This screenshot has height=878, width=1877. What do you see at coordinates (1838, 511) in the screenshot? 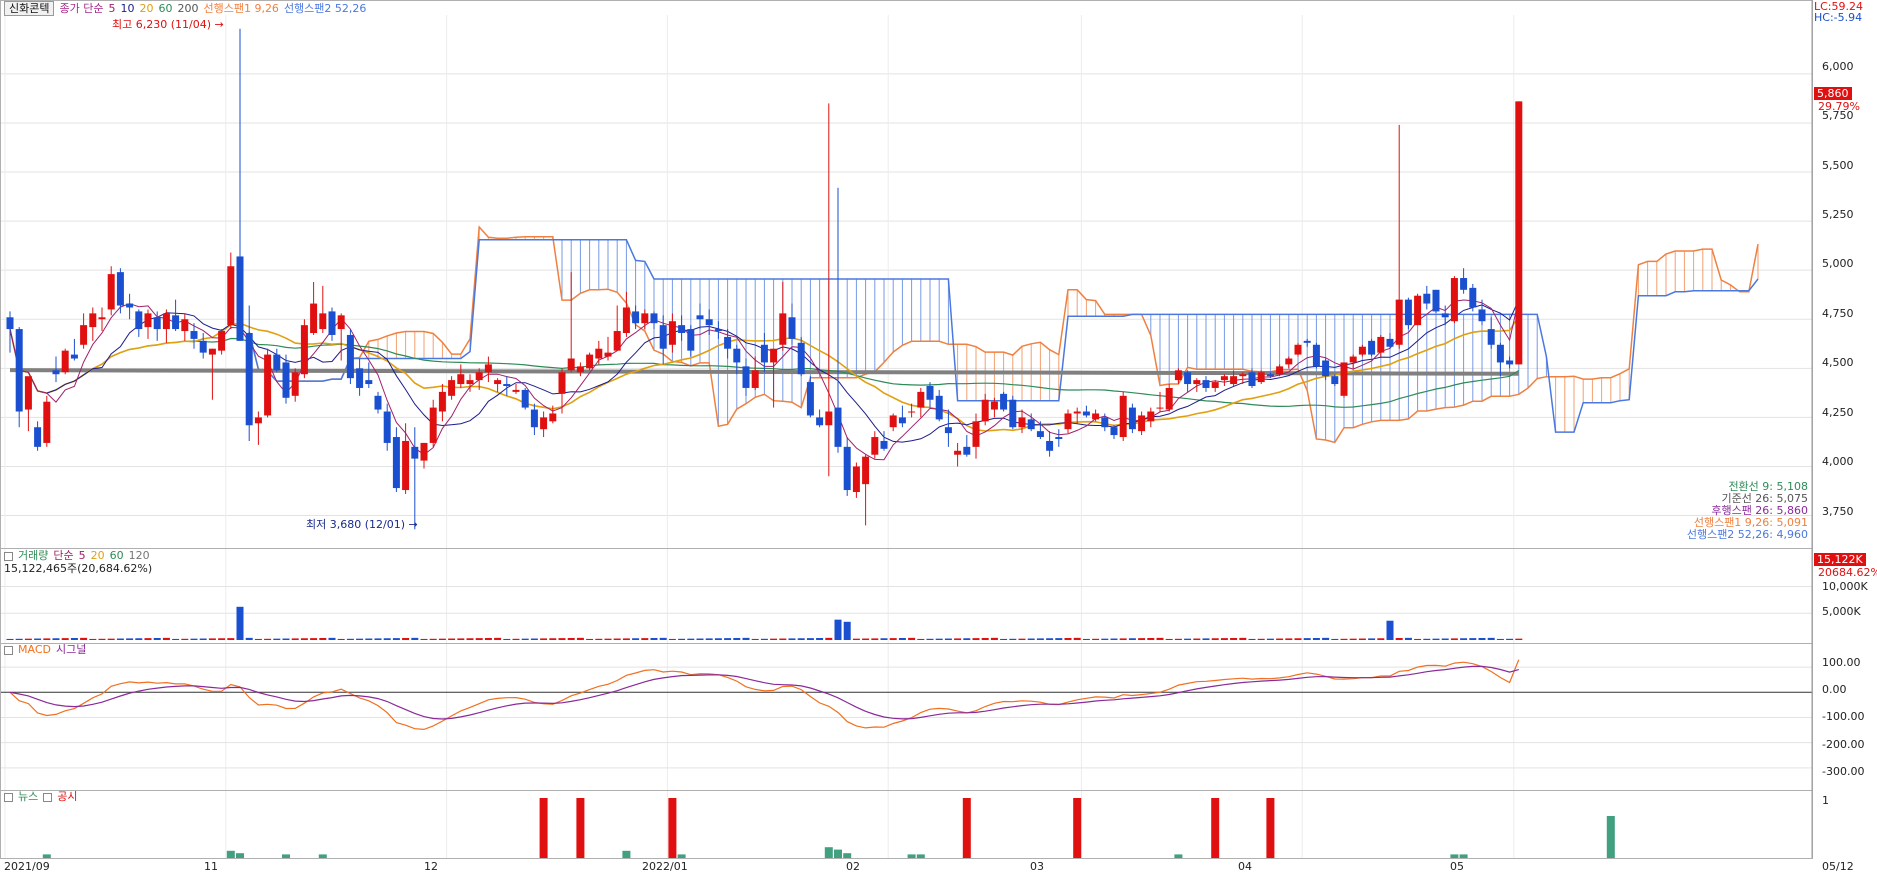
I see `price-tick: 3,750` at bounding box center [1838, 511].